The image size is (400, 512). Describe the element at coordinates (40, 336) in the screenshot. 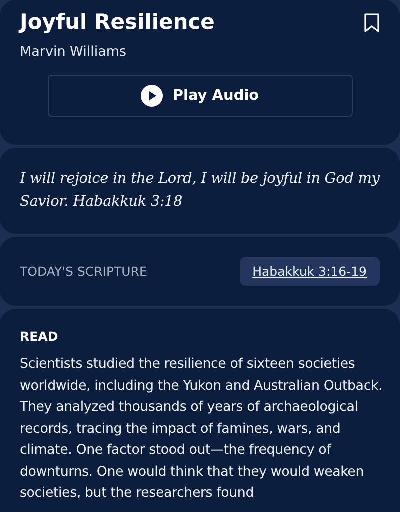

I see `read-heading: READ` at that location.